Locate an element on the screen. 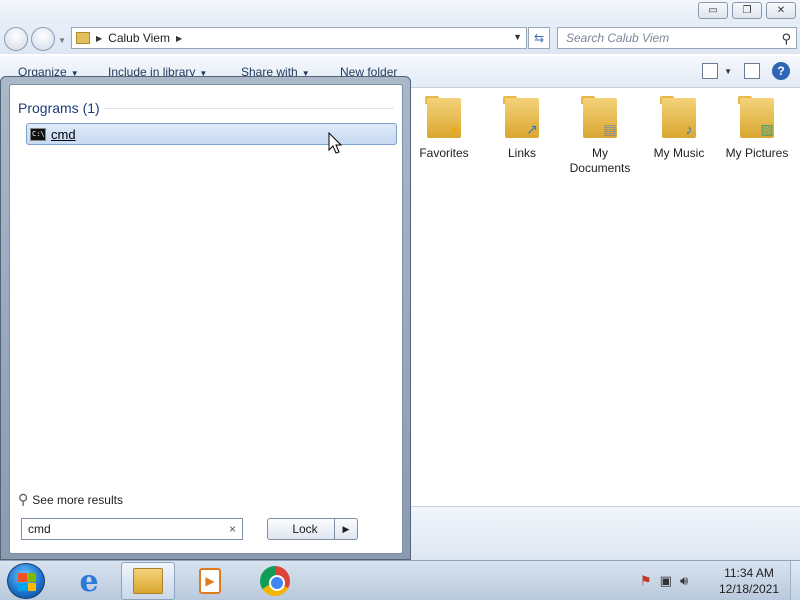 Image resolution: width=800 pixels, height=600 pixels. programs-heading: Programs (1) is located at coordinates (59, 108).